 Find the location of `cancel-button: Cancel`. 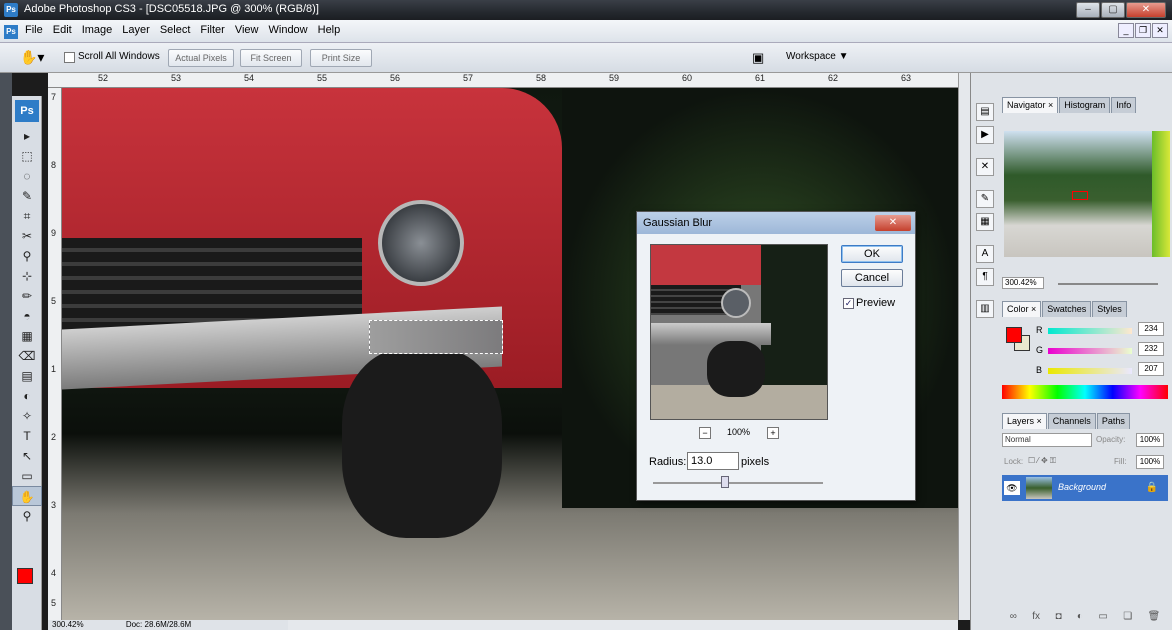

cancel-button: Cancel is located at coordinates (872, 278).